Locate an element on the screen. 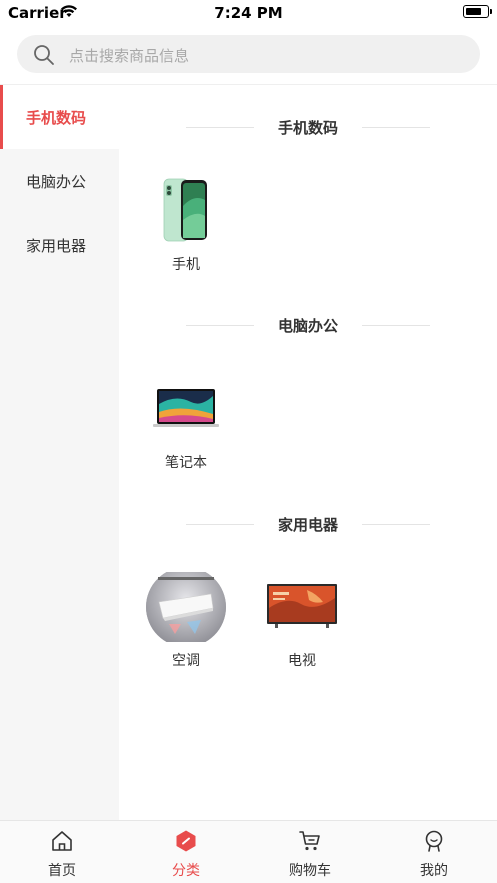  product-phone: 手机 is located at coordinates (186, 226).